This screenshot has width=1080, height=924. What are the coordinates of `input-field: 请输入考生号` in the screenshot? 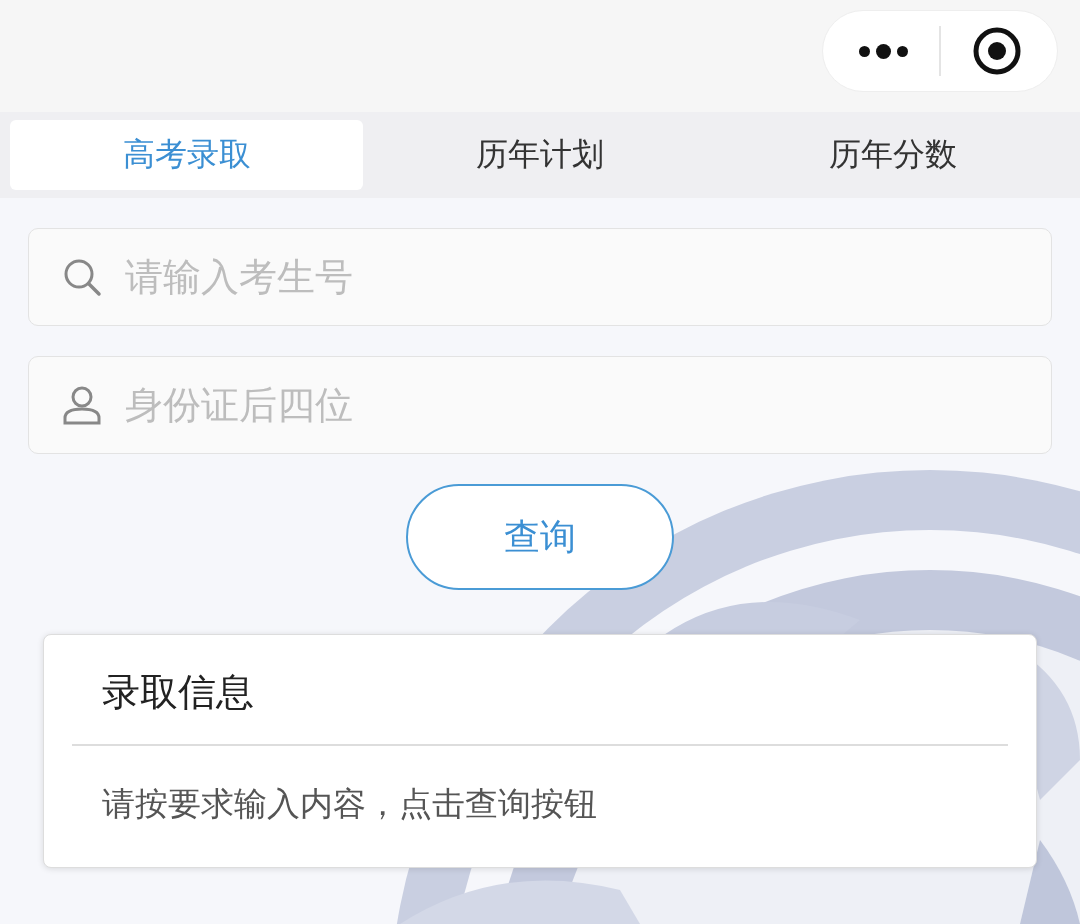 It's located at (540, 277).